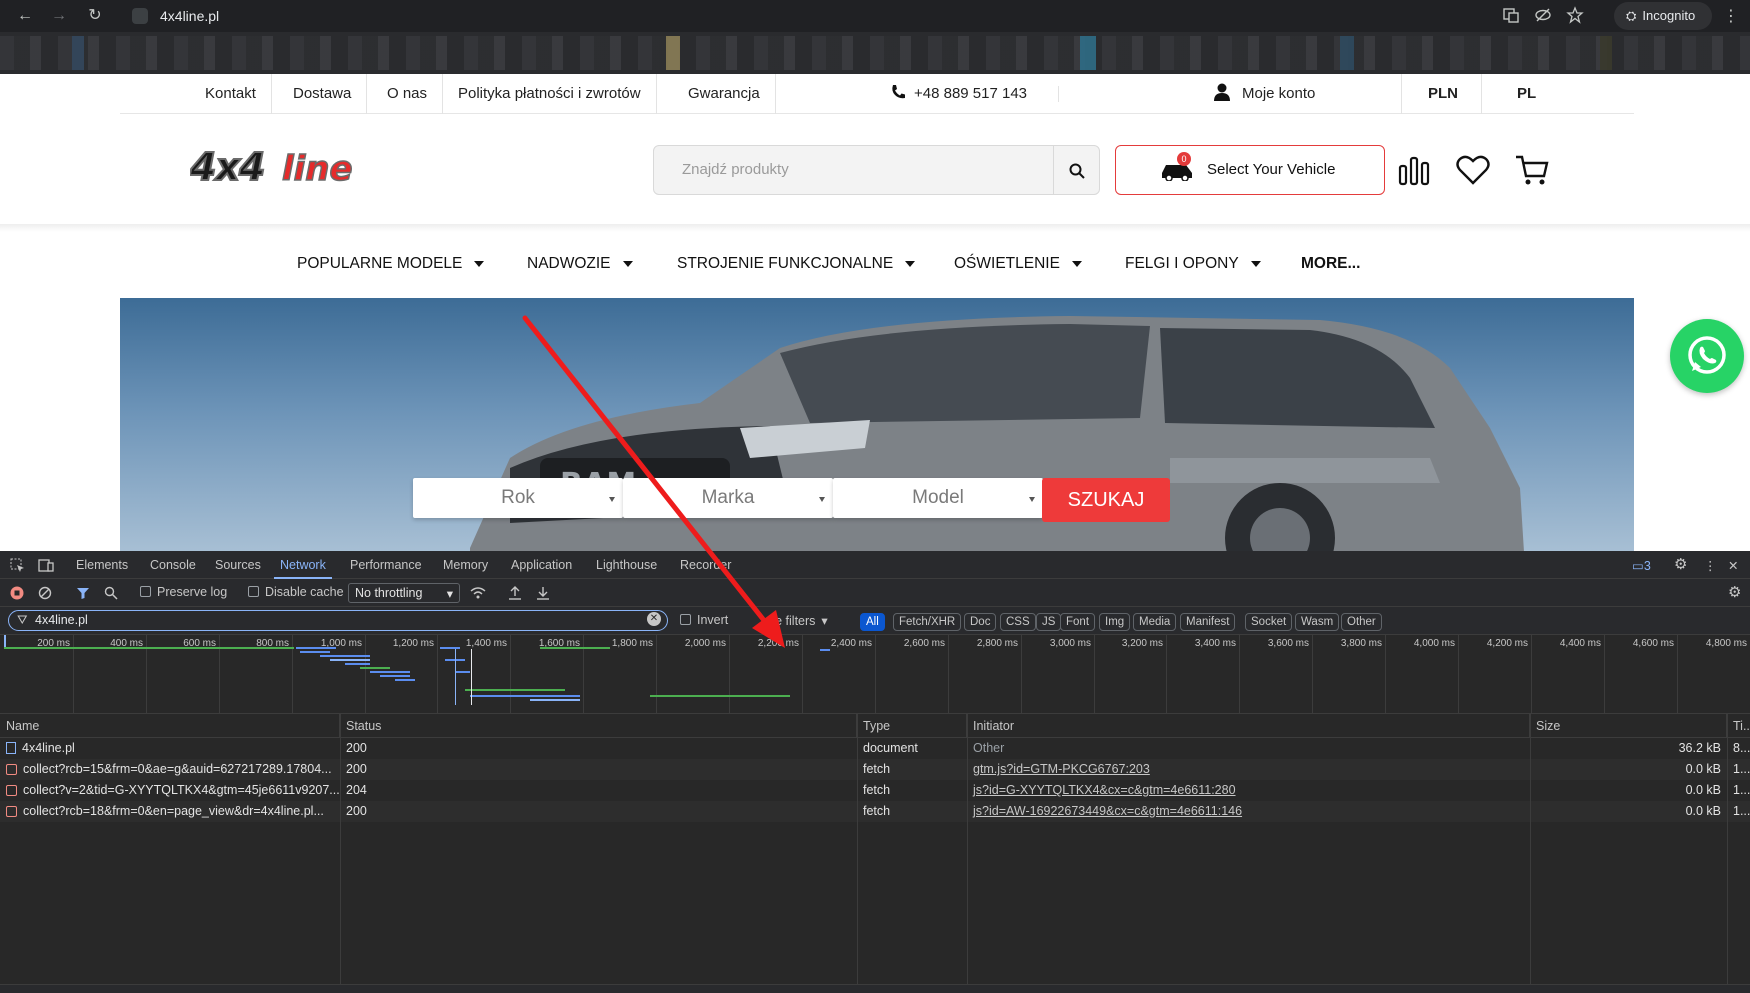 The image size is (1750, 993). What do you see at coordinates (323, 94) in the screenshot?
I see `link-dostawa: Dostawa` at bounding box center [323, 94].